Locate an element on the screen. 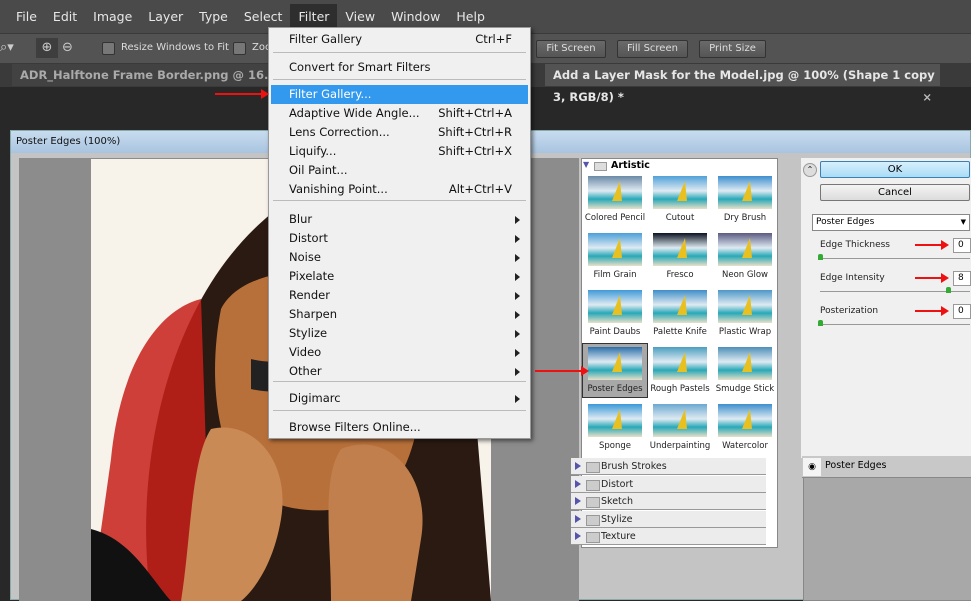  menu-item-video: Video is located at coordinates (399, 352).